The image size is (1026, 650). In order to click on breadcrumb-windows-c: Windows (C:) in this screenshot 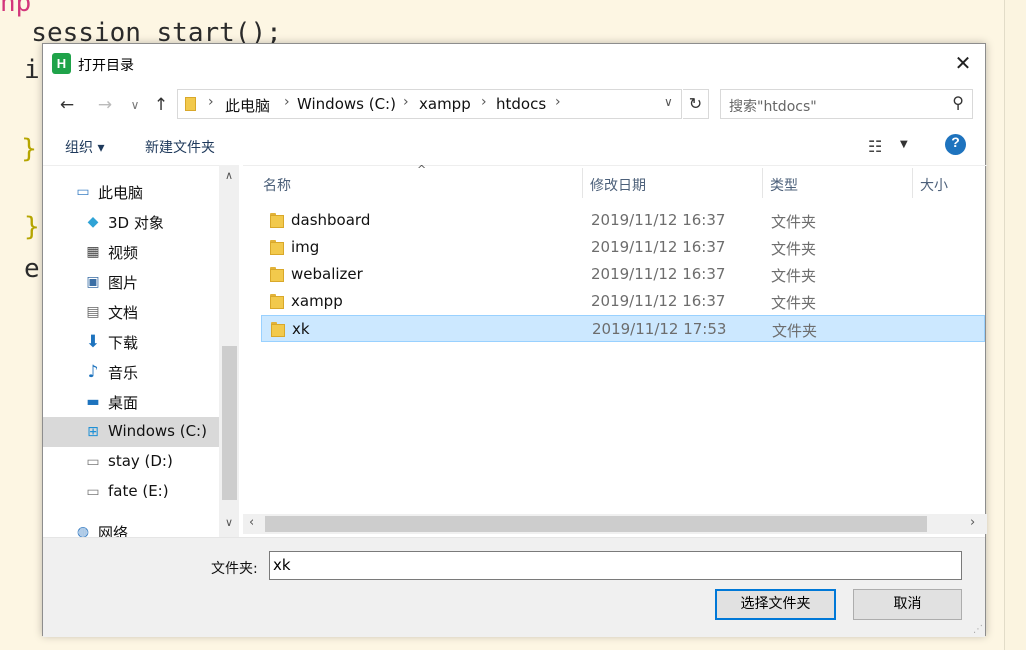, I will do `click(346, 104)`.